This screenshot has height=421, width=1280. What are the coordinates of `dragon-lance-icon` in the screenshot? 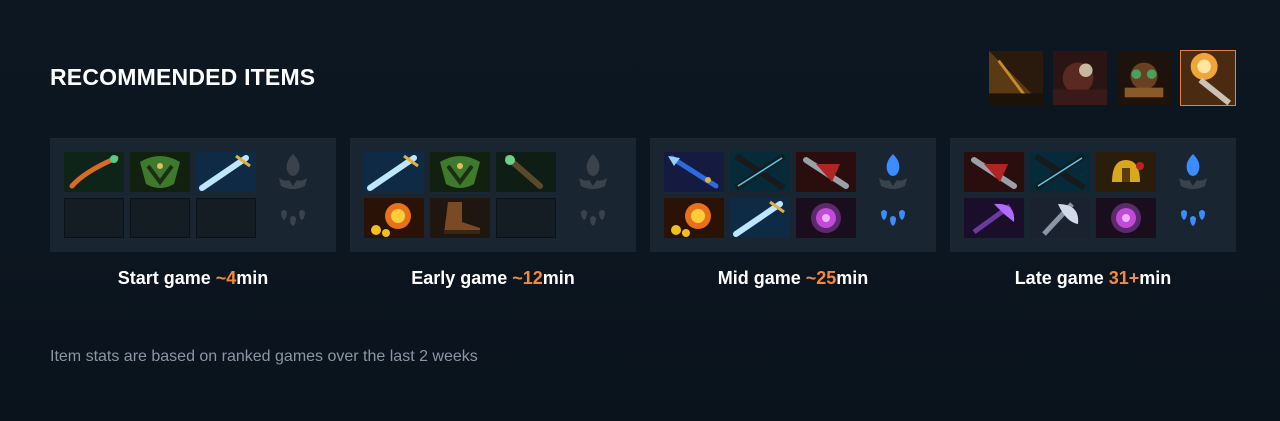 It's located at (694, 172).